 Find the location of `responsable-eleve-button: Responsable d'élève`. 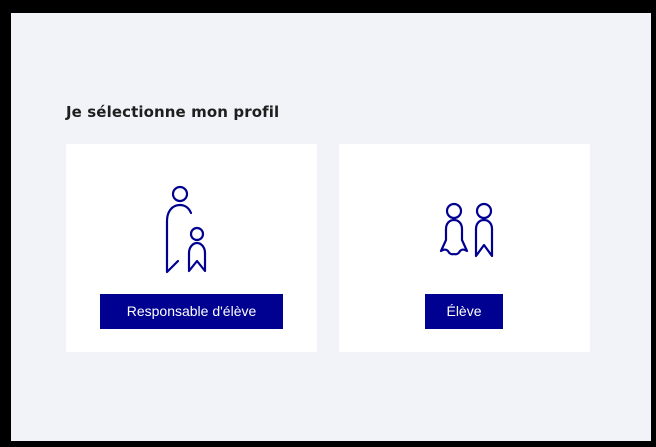

responsable-eleve-button: Responsable d'élève is located at coordinates (191, 311).